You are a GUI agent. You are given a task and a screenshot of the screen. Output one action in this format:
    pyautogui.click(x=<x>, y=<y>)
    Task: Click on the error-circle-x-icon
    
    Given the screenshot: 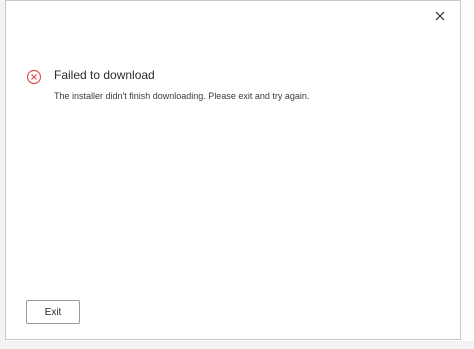 What is the action you would take?
    pyautogui.click(x=34, y=77)
    